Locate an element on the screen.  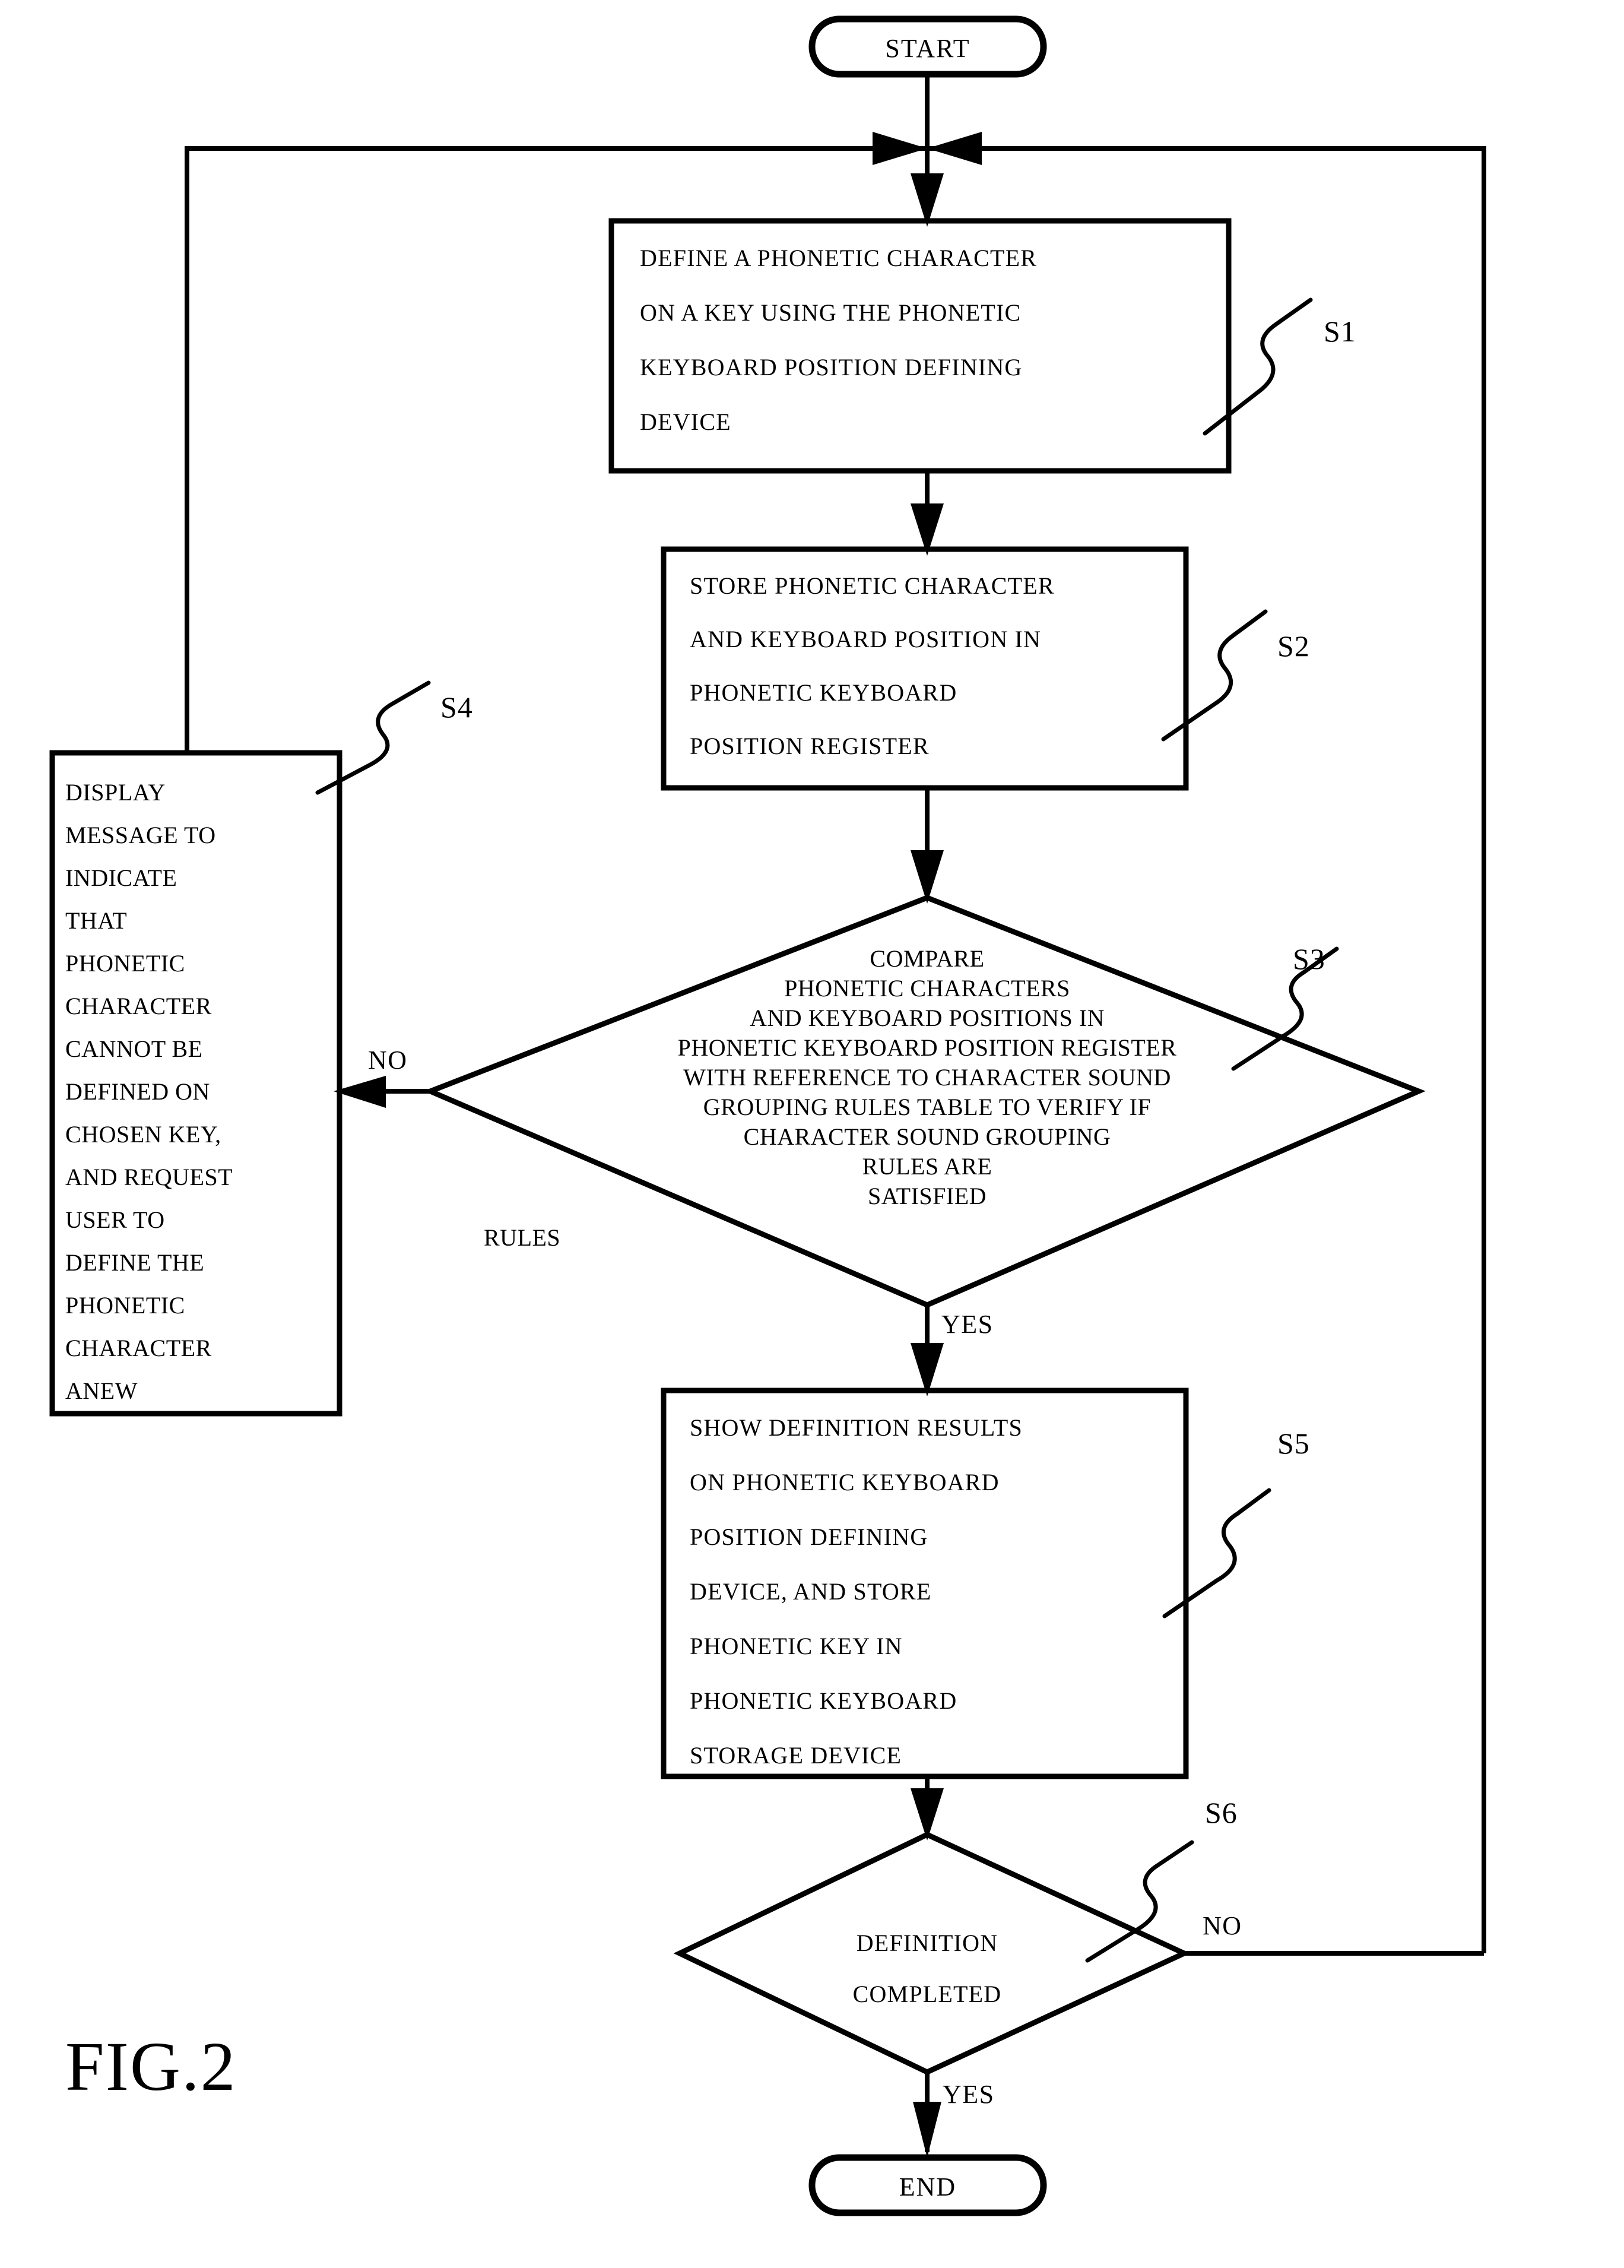
s4-line-7: CANNOT BE is located at coordinates (134, 1048).